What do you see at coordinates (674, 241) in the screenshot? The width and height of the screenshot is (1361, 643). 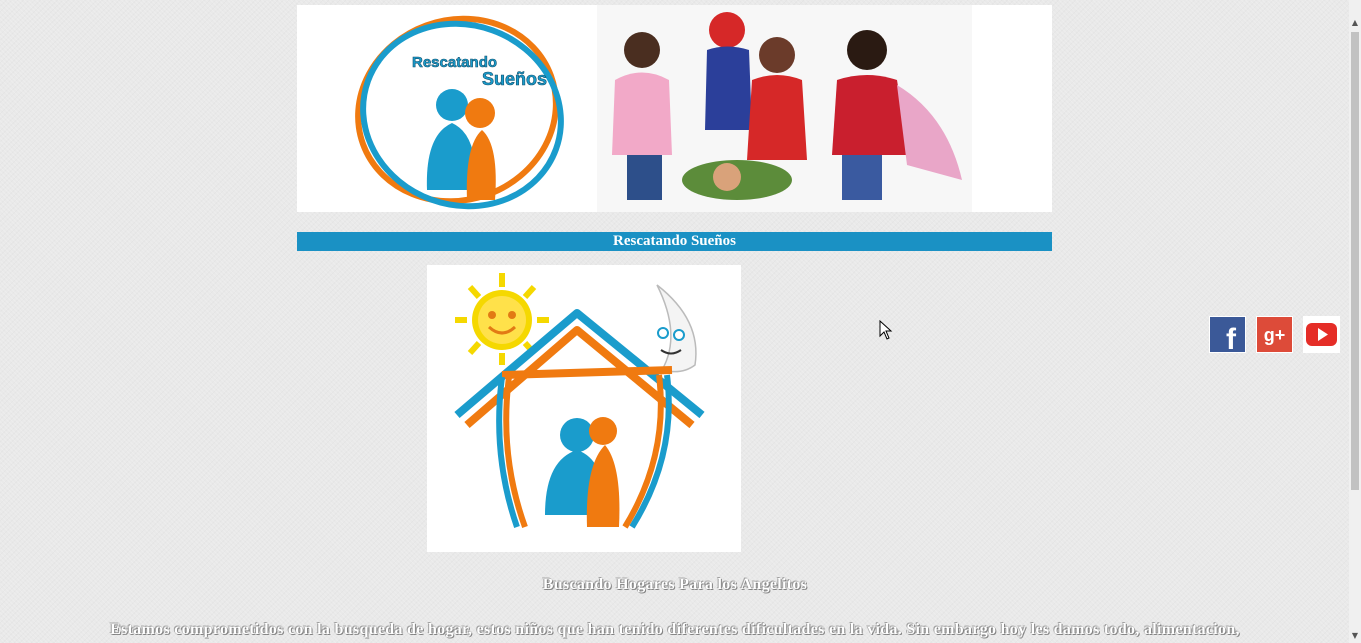 I see `site-title-bar: Rescatando Sueños` at bounding box center [674, 241].